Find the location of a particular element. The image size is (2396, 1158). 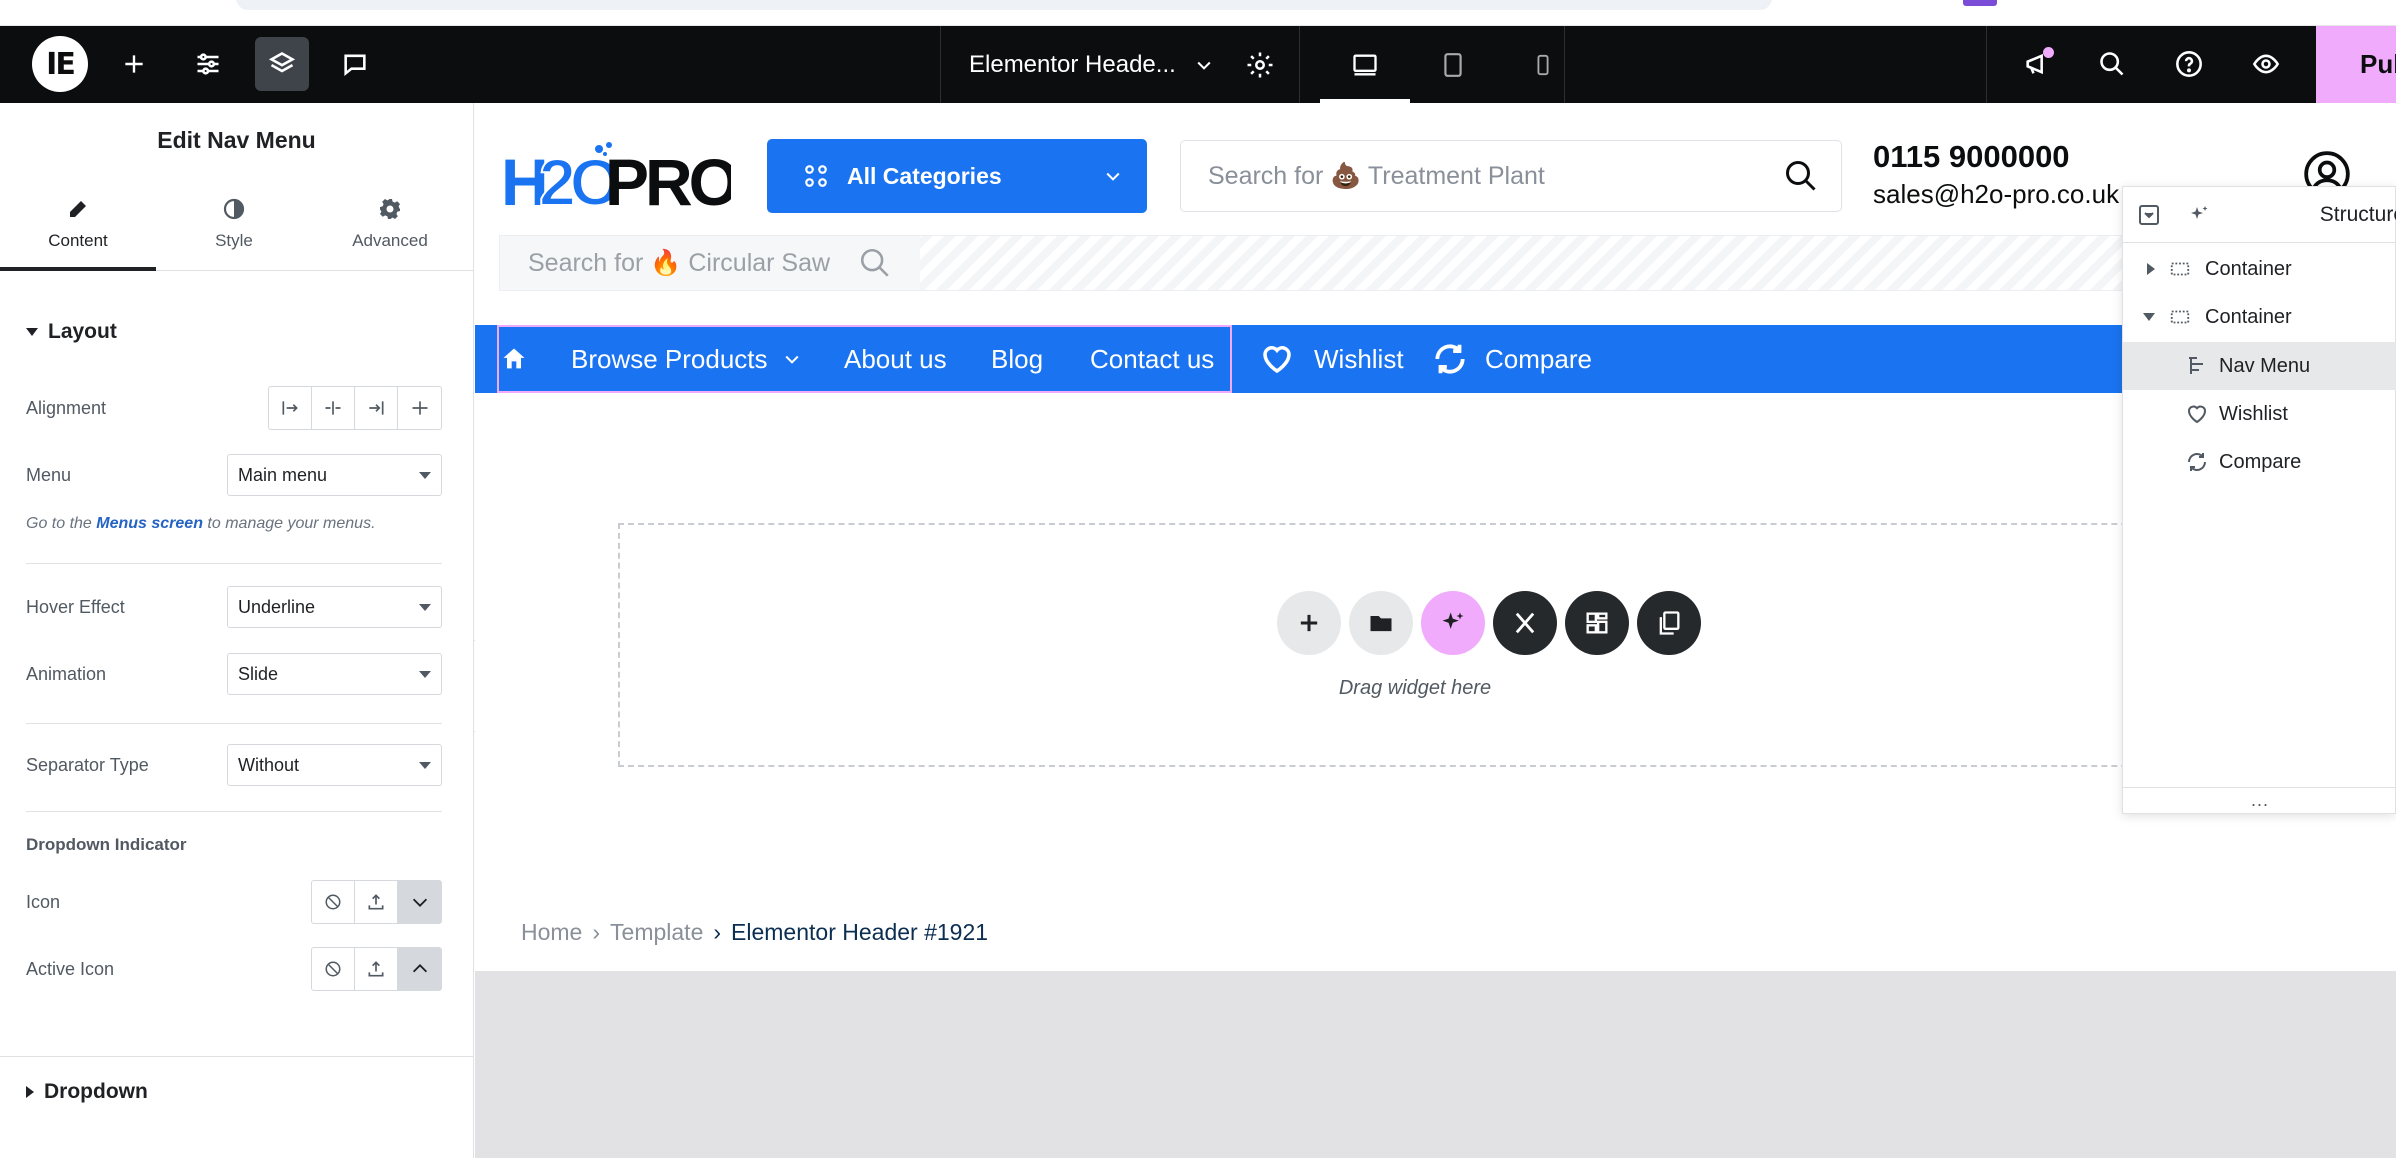

document-settings-button is located at coordinates (1260, 64).